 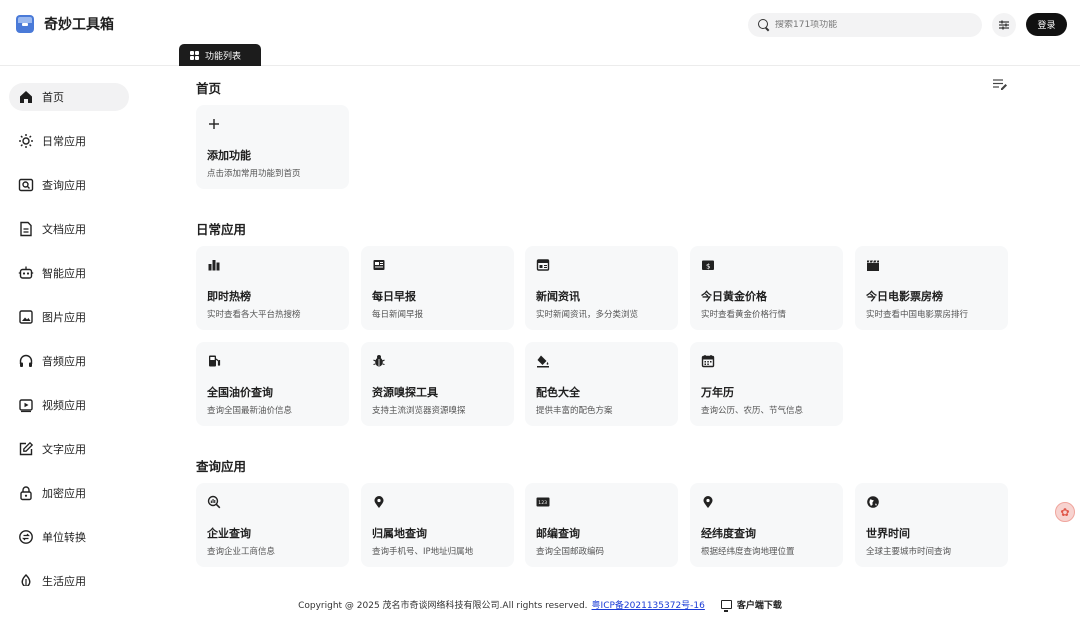 I want to click on card-title: 资源嗅探工具, so click(x=405, y=392).